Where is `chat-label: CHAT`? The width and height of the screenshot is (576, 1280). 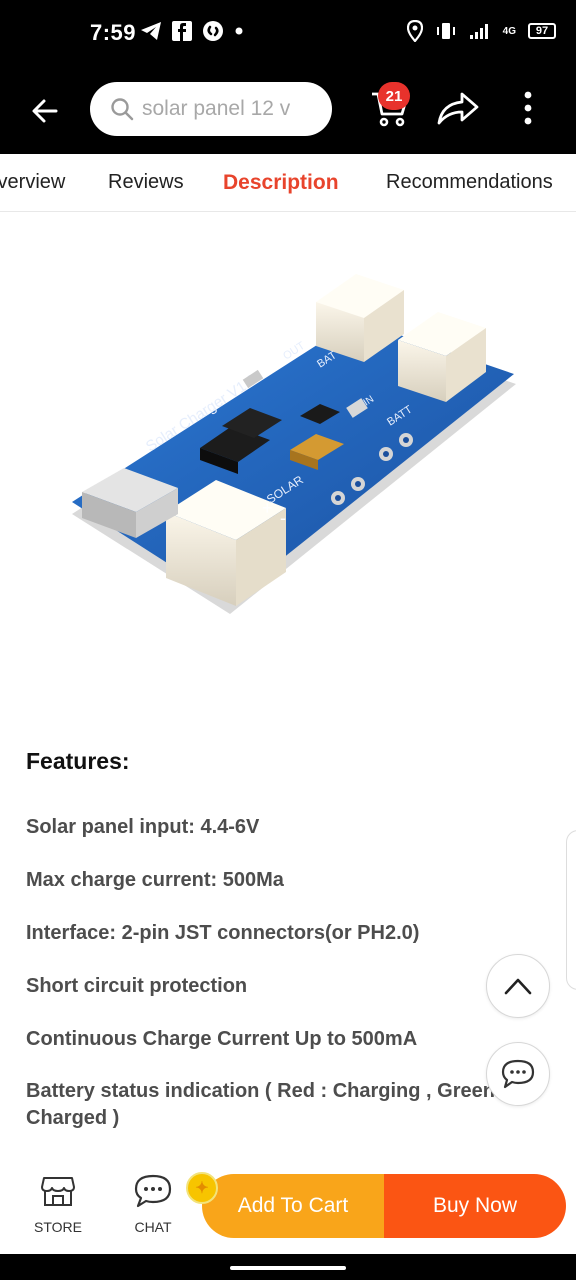
chat-label: CHAT is located at coordinates (153, 1227).